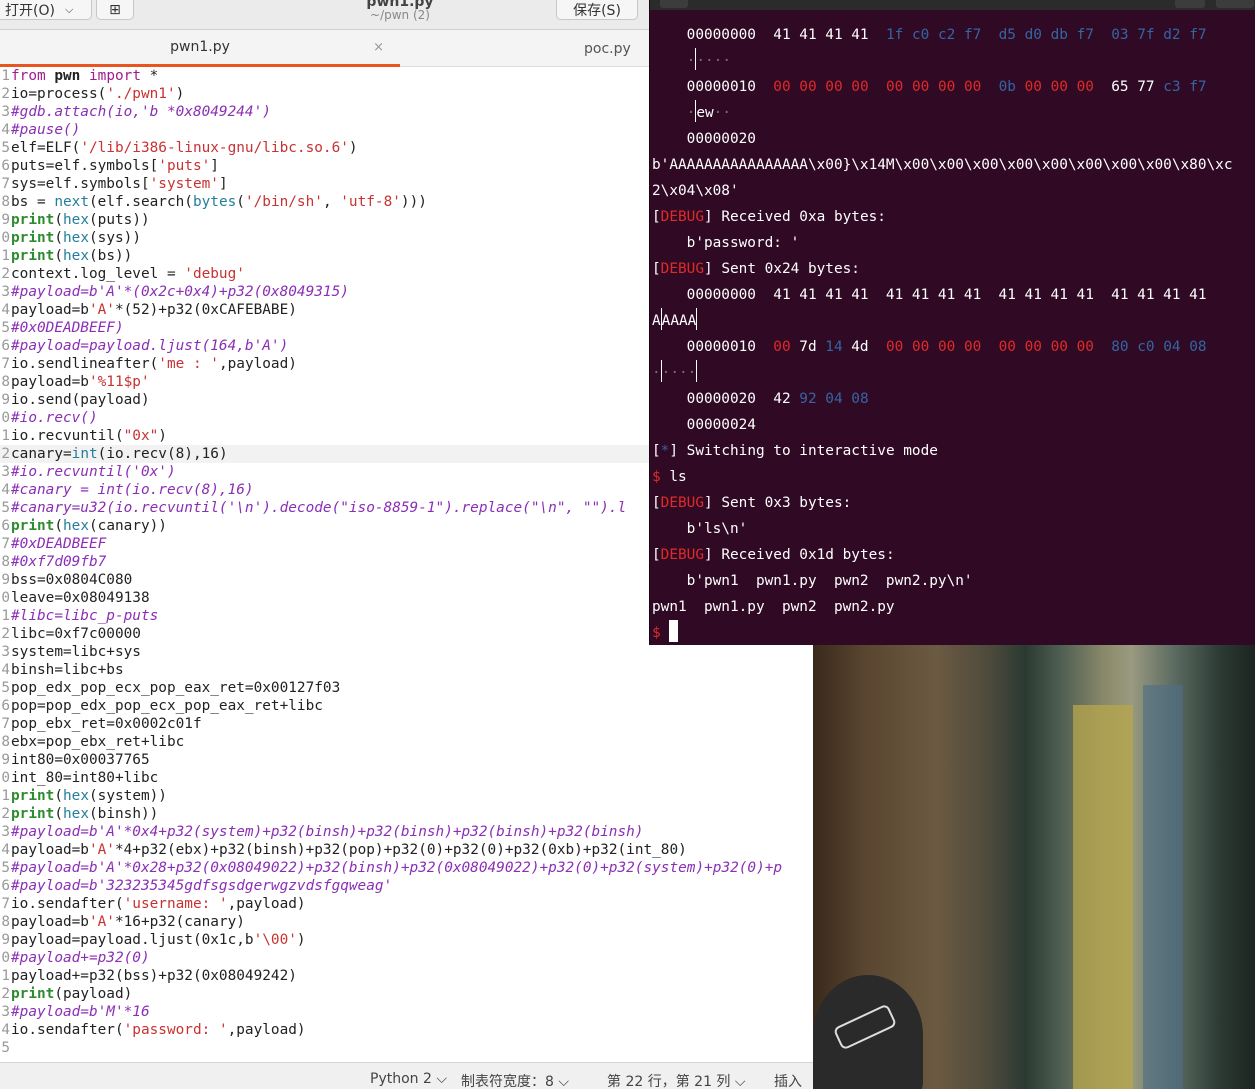 The width and height of the screenshot is (1255, 1089). What do you see at coordinates (406, 994) in the screenshot?
I see `code-line: 2 print(payload)` at bounding box center [406, 994].